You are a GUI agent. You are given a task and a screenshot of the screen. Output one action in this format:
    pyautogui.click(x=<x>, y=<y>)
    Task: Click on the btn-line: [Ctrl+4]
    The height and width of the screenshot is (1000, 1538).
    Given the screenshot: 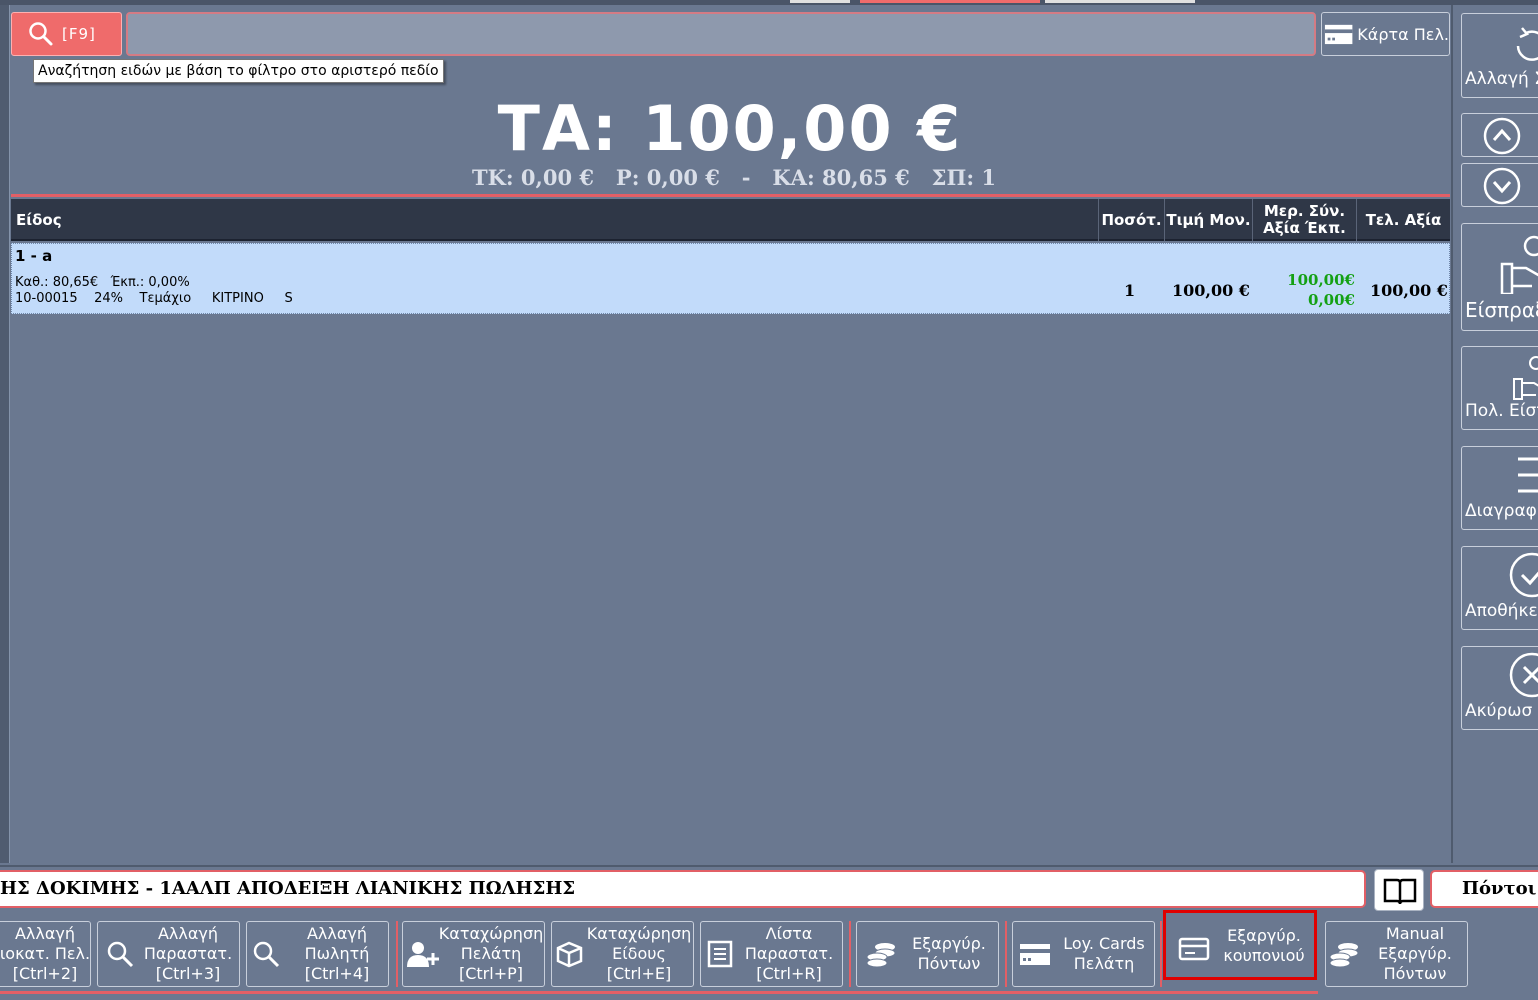 What is the action you would take?
    pyautogui.click(x=337, y=973)
    